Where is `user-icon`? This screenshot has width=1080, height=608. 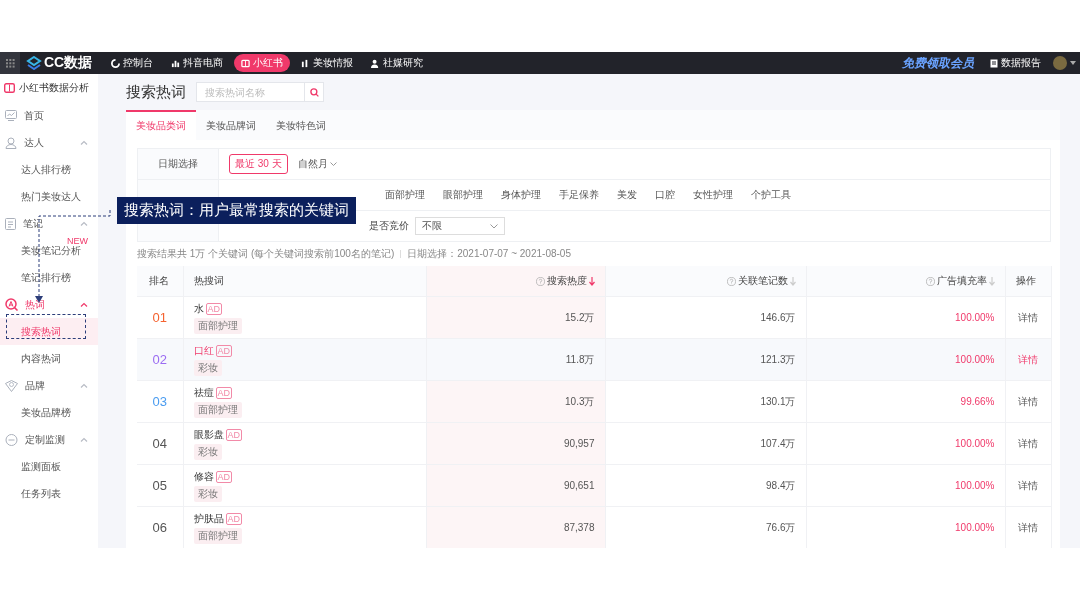
user-icon is located at coordinates (376, 63).